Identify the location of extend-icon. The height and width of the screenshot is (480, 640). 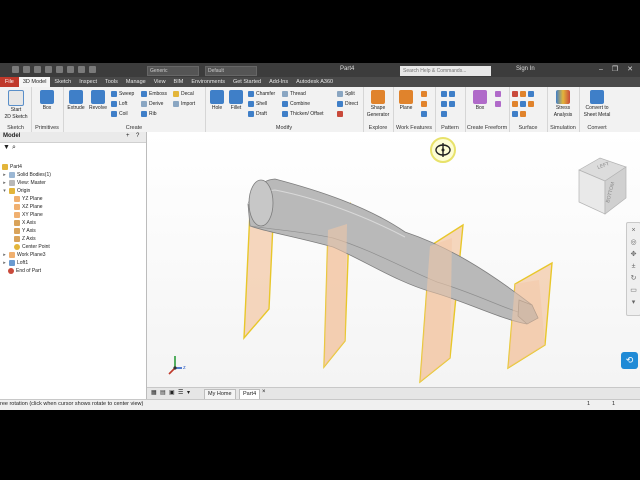
(523, 104).